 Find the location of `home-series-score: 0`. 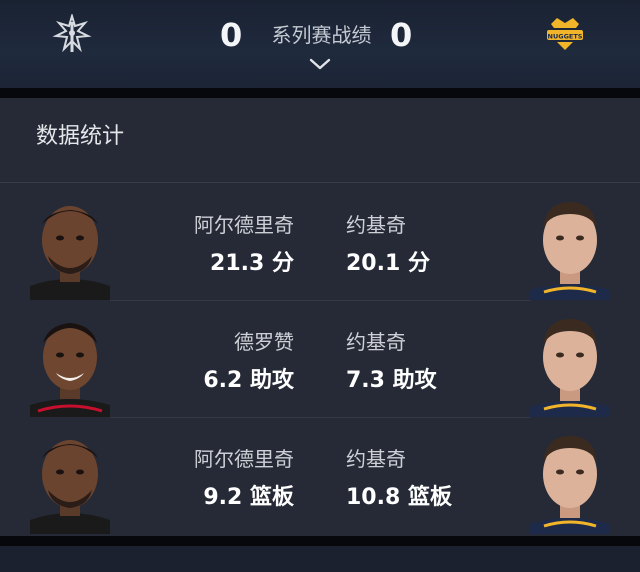

home-series-score: 0 is located at coordinates (231, 35).